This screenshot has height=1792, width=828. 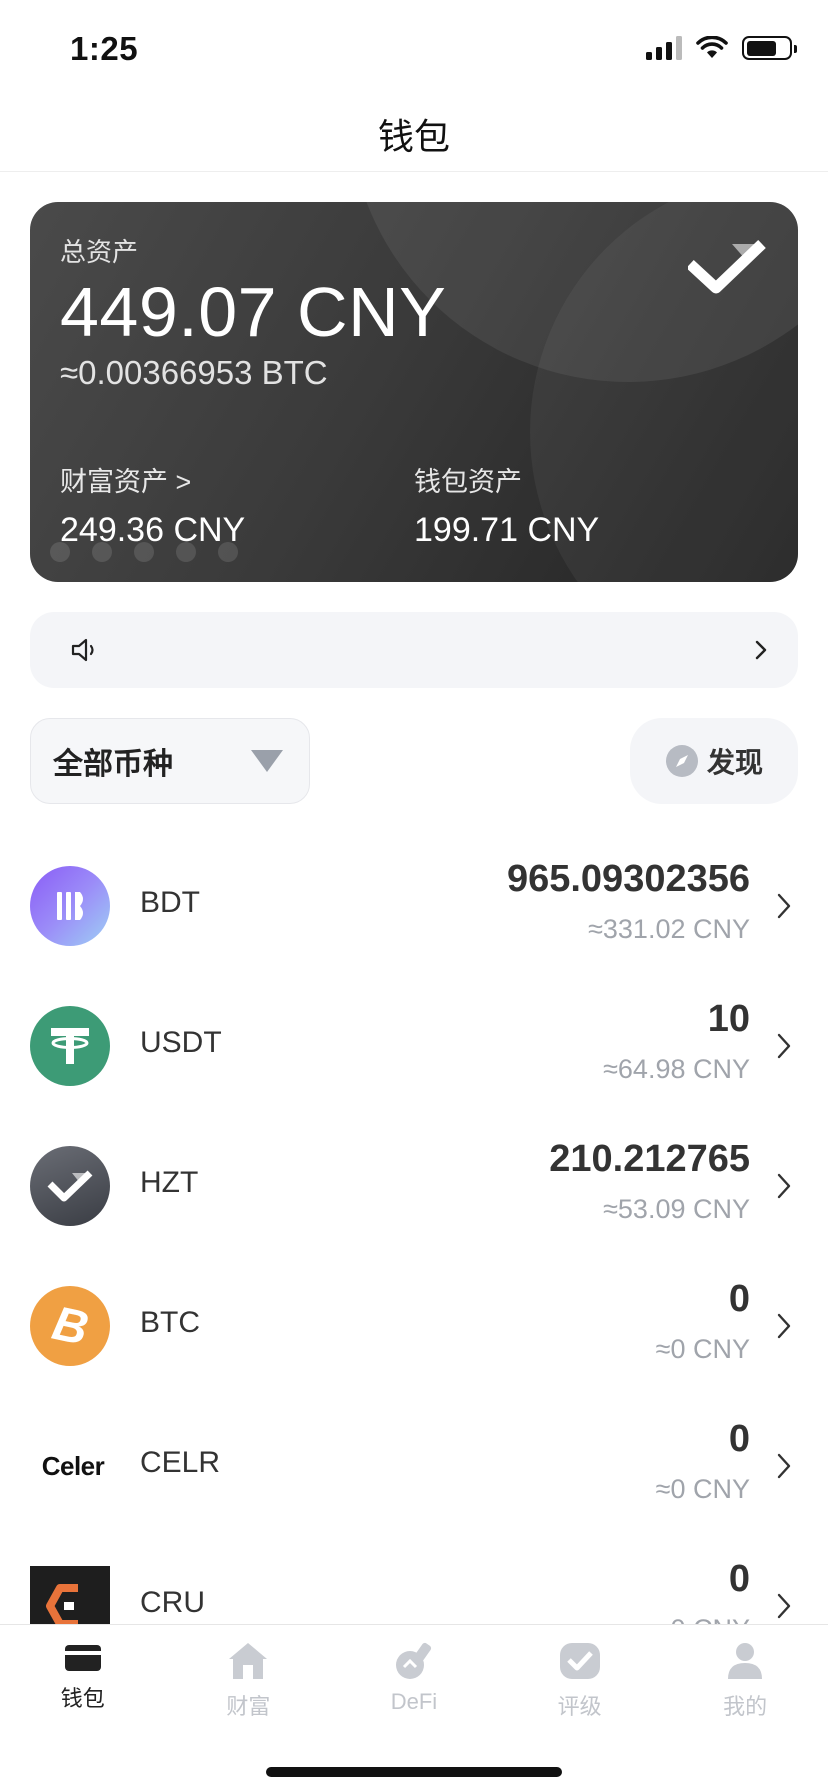 I want to click on coin-symbol: USDT, so click(x=181, y=1042).